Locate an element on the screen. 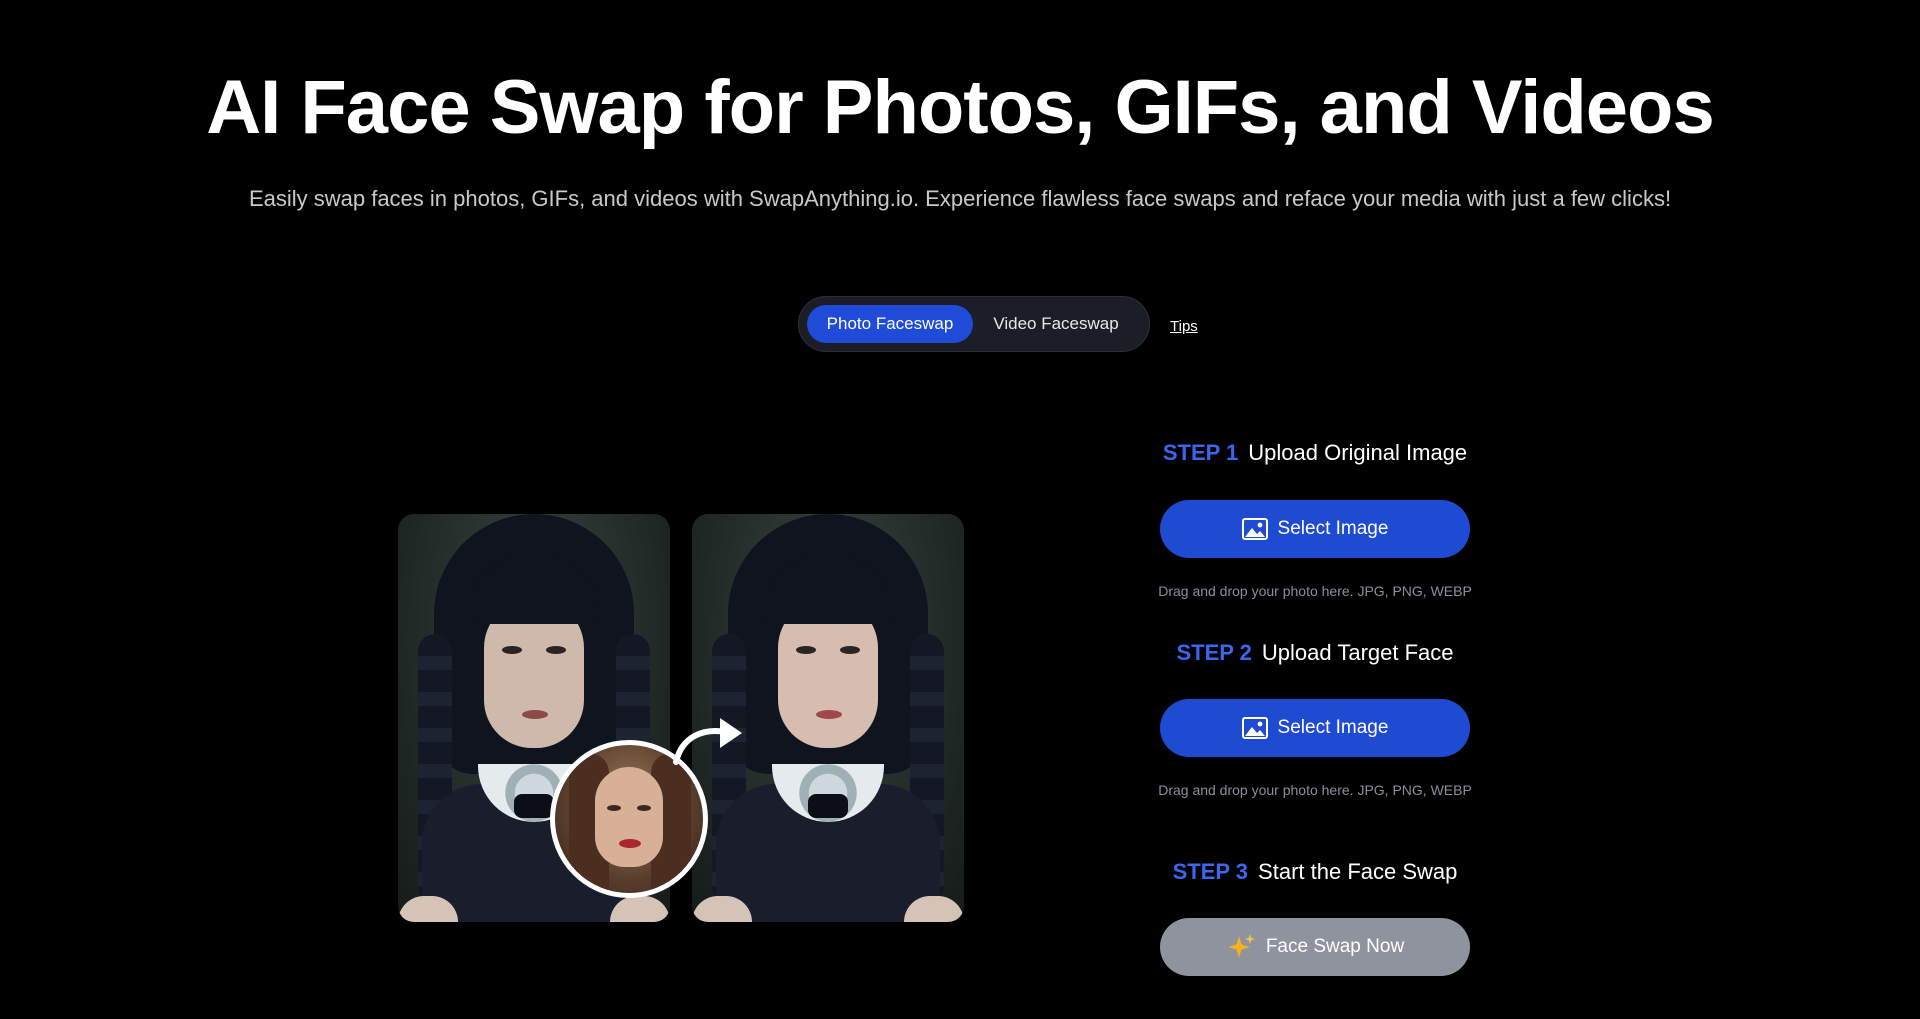 Image resolution: width=1920 pixels, height=1019 pixels. mode-switch: Photo Faceswap Video Faceswap is located at coordinates (974, 324).